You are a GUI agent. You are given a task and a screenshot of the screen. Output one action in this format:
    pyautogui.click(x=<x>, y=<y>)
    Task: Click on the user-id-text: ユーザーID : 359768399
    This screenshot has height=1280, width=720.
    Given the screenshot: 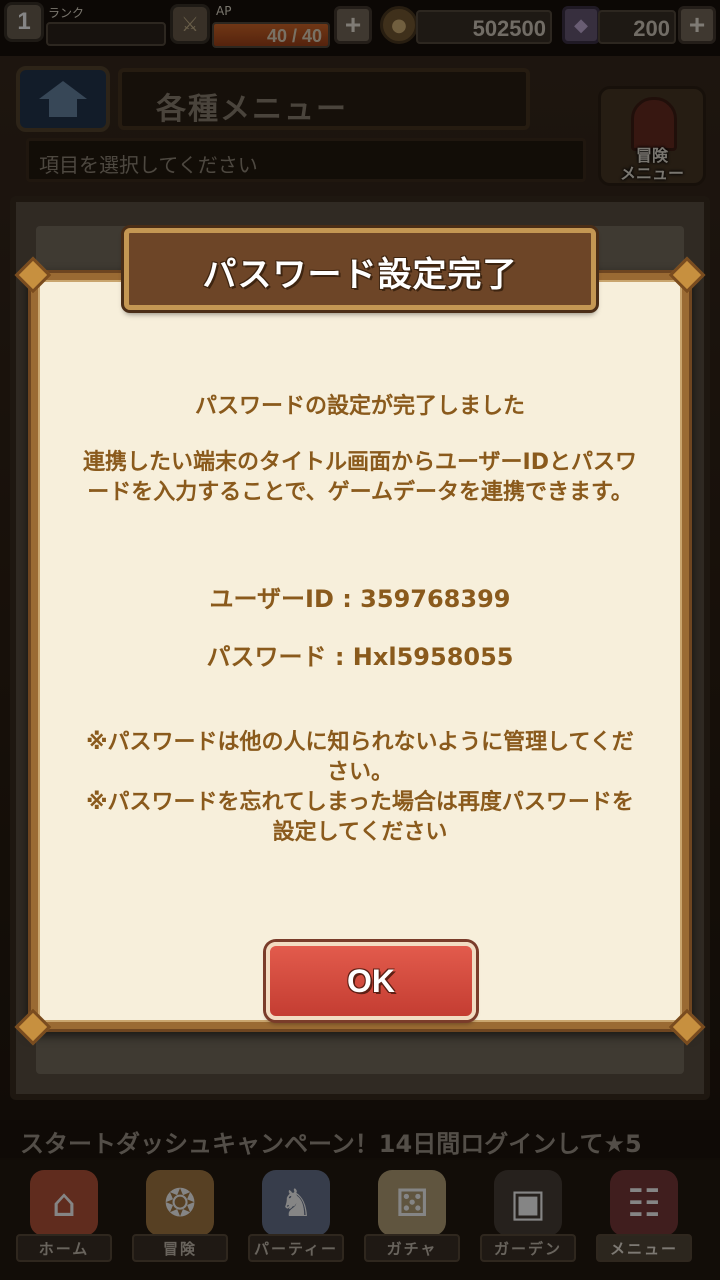 What is the action you would take?
    pyautogui.click(x=360, y=599)
    